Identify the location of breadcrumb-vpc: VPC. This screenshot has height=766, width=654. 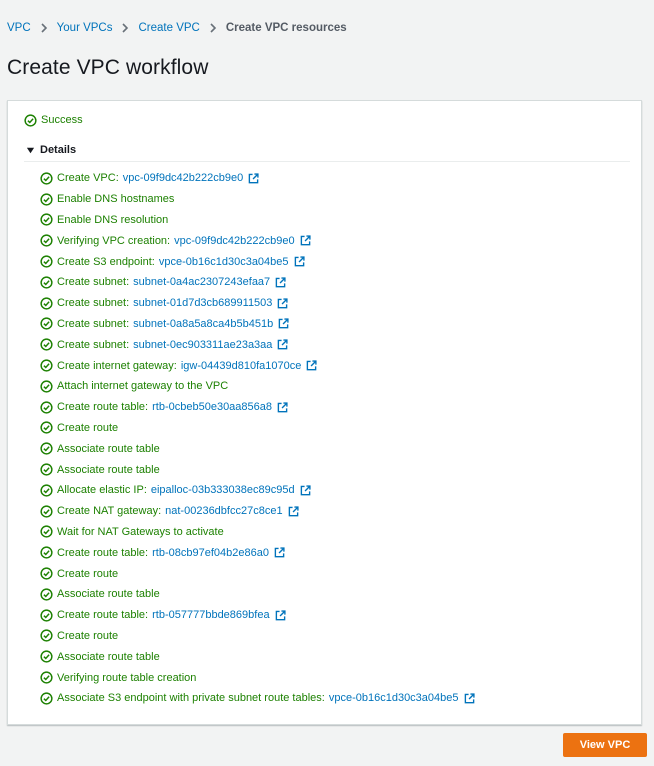
(19, 28).